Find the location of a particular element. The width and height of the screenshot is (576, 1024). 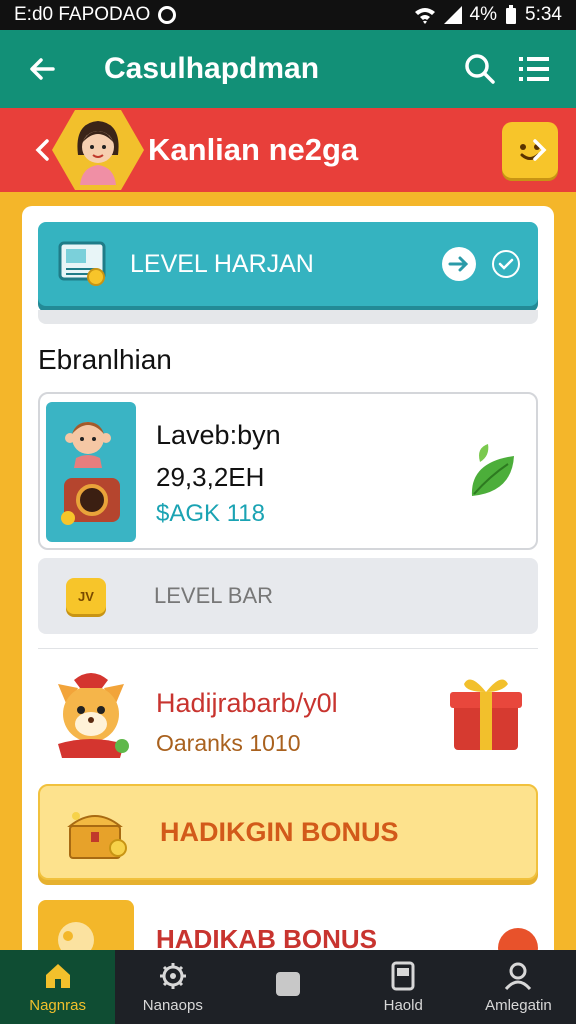

reward-row: Hadijrabarb/y0l Oaranks 1010 is located at coordinates (288, 718).